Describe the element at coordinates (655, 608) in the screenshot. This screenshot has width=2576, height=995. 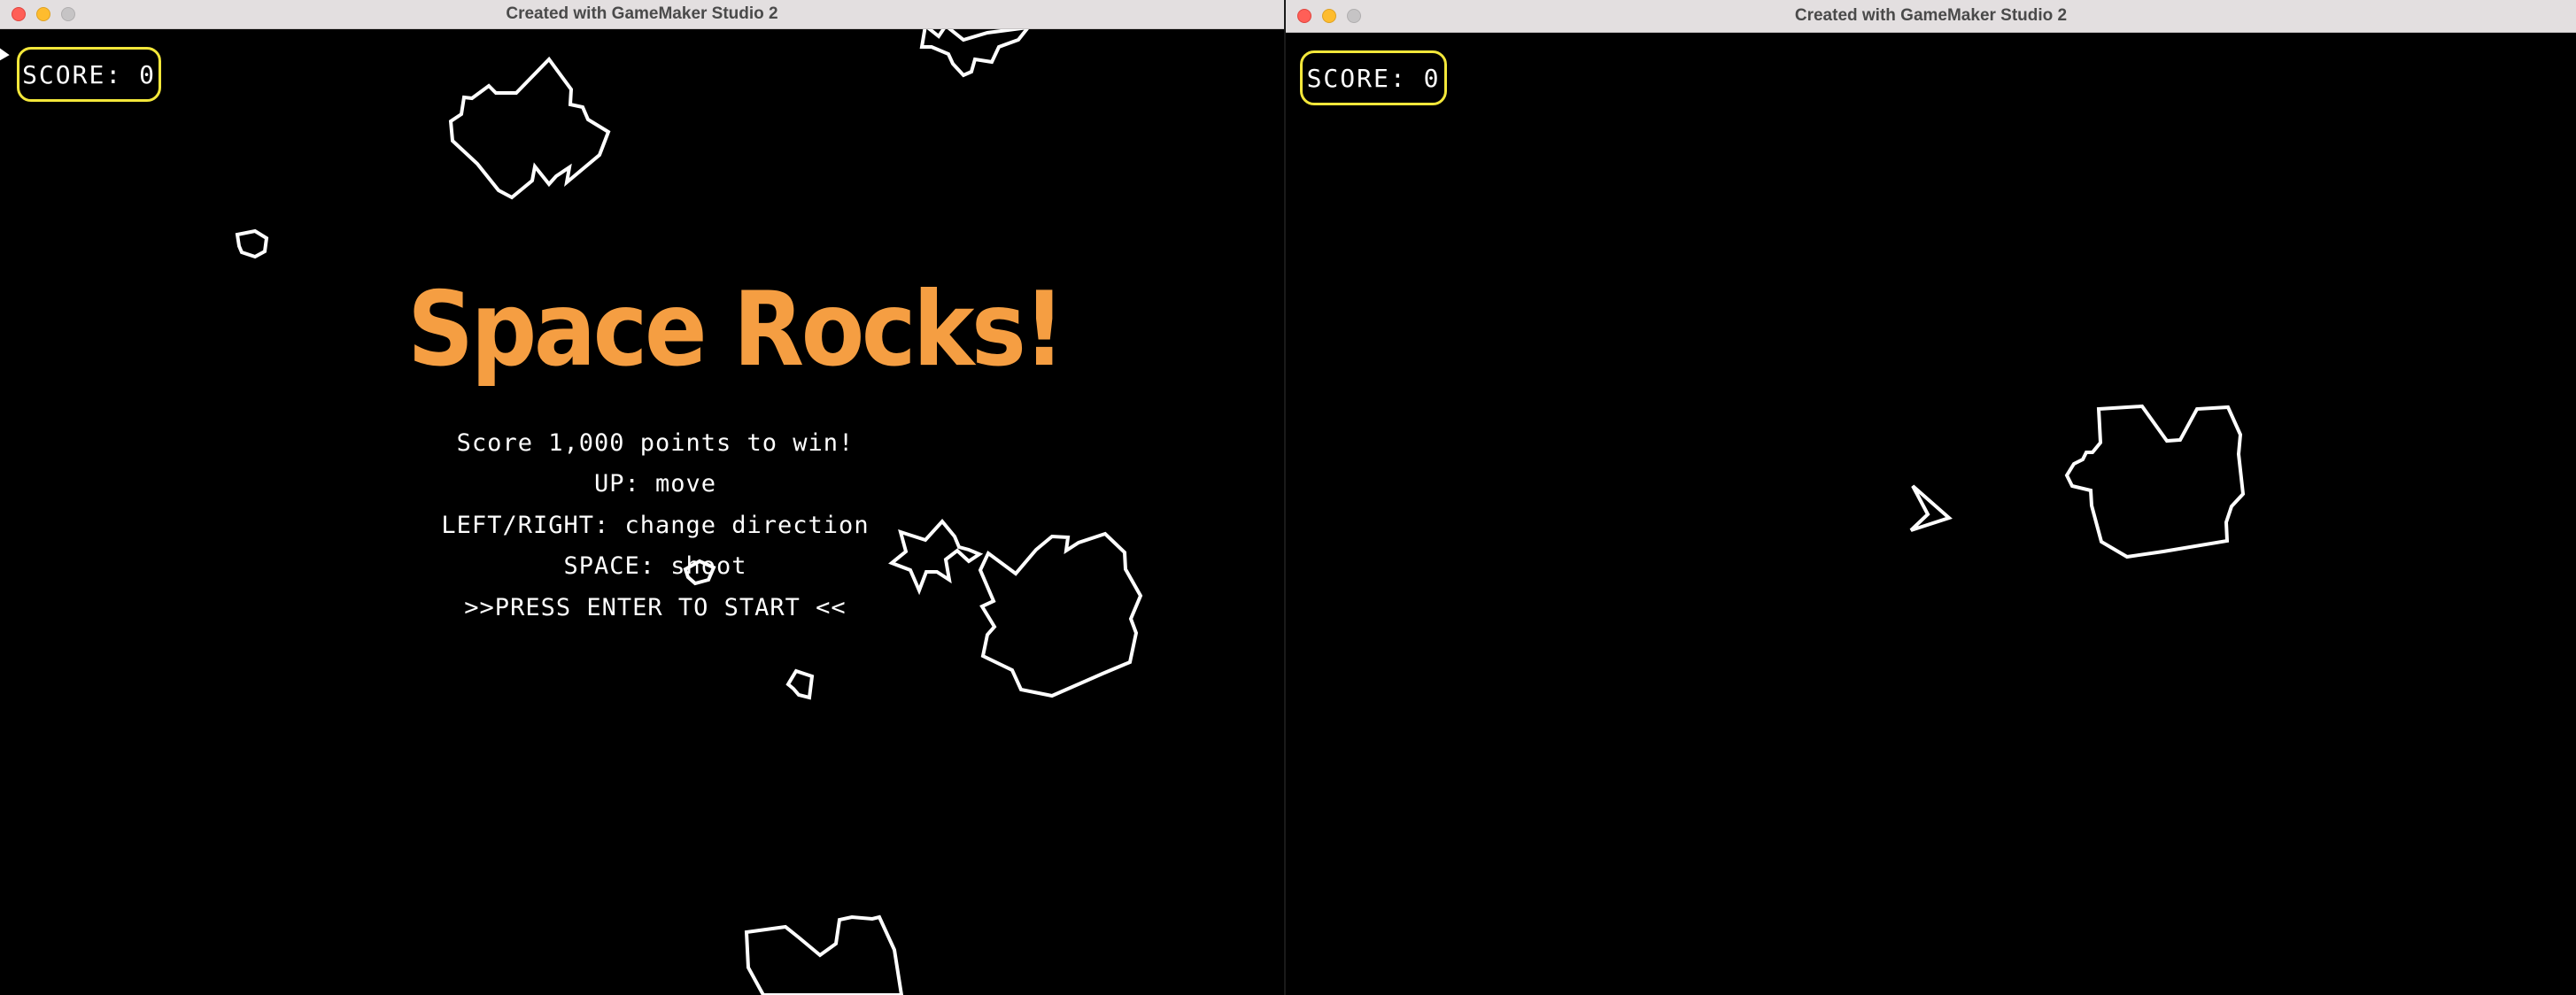
I see `press-enter-prompt: >>PRESS ENTER TO START <<` at that location.